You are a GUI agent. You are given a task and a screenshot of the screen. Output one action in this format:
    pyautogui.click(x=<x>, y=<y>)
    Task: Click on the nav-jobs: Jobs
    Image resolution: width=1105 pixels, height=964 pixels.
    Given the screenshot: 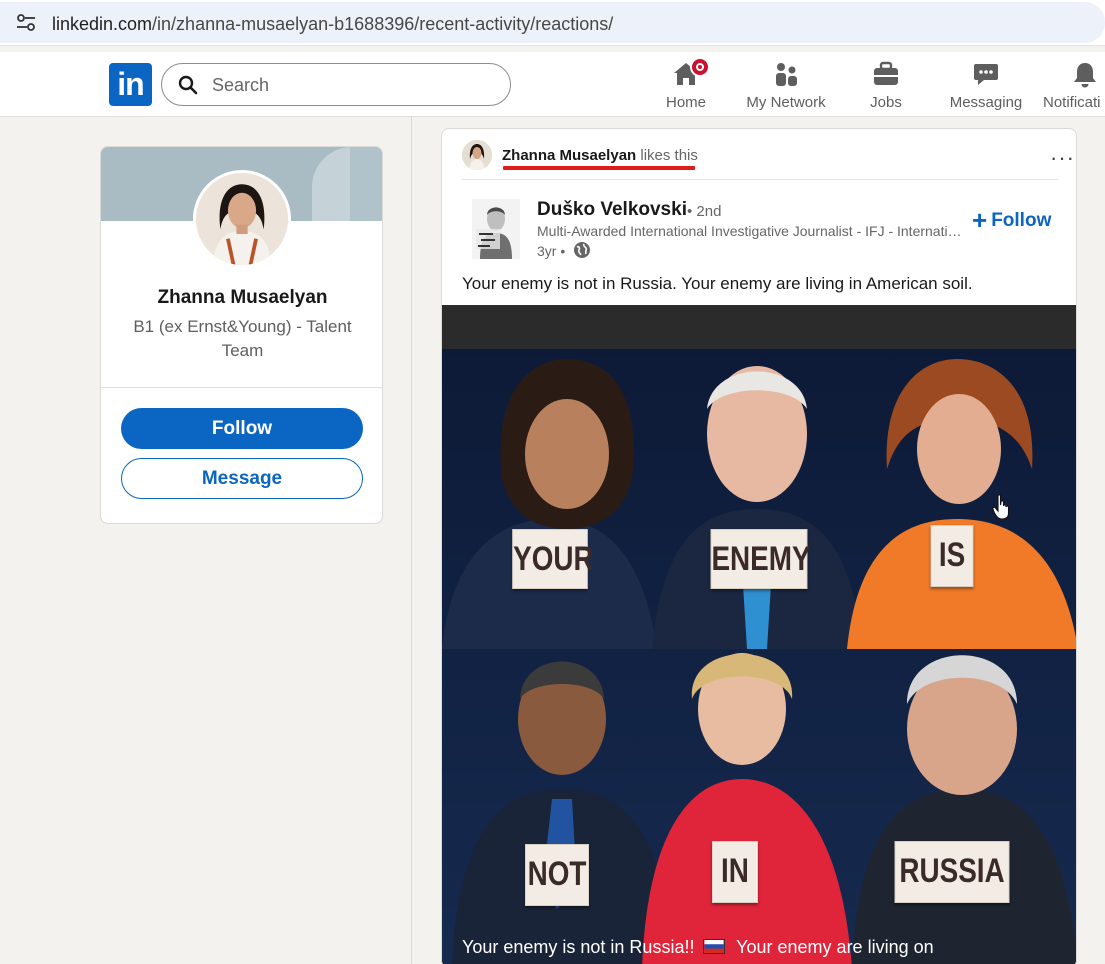 What is the action you would take?
    pyautogui.click(x=886, y=86)
    